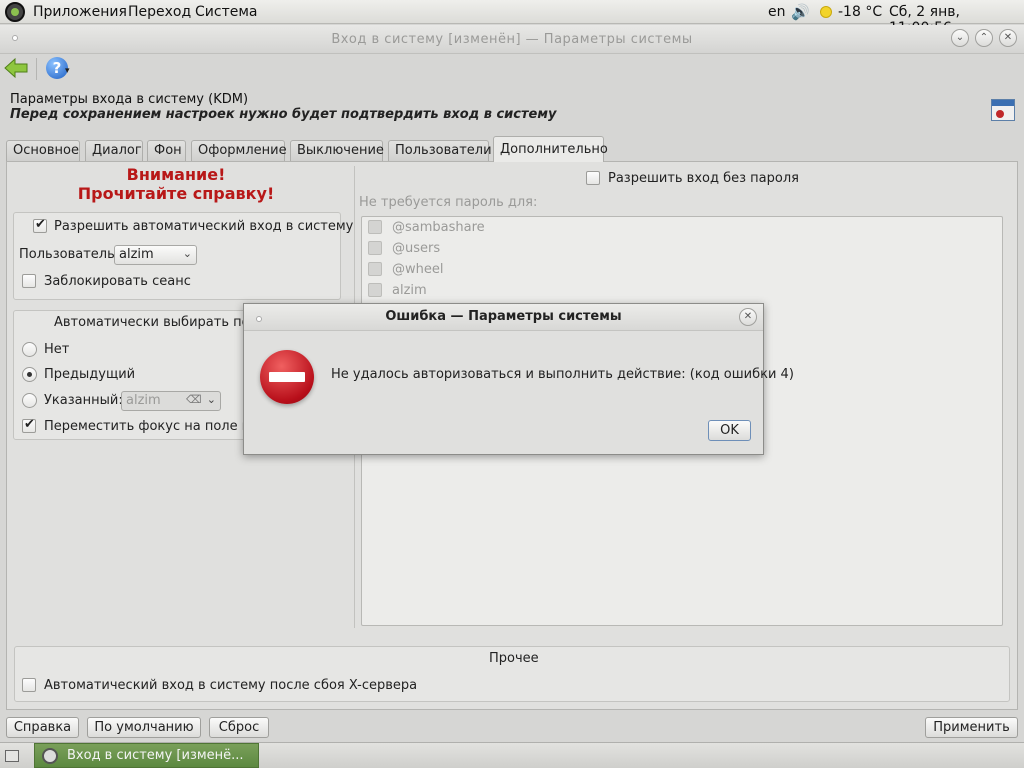 The image size is (1024, 768). What do you see at coordinates (1008, 38) in the screenshot?
I see `close-button: ✕` at bounding box center [1008, 38].